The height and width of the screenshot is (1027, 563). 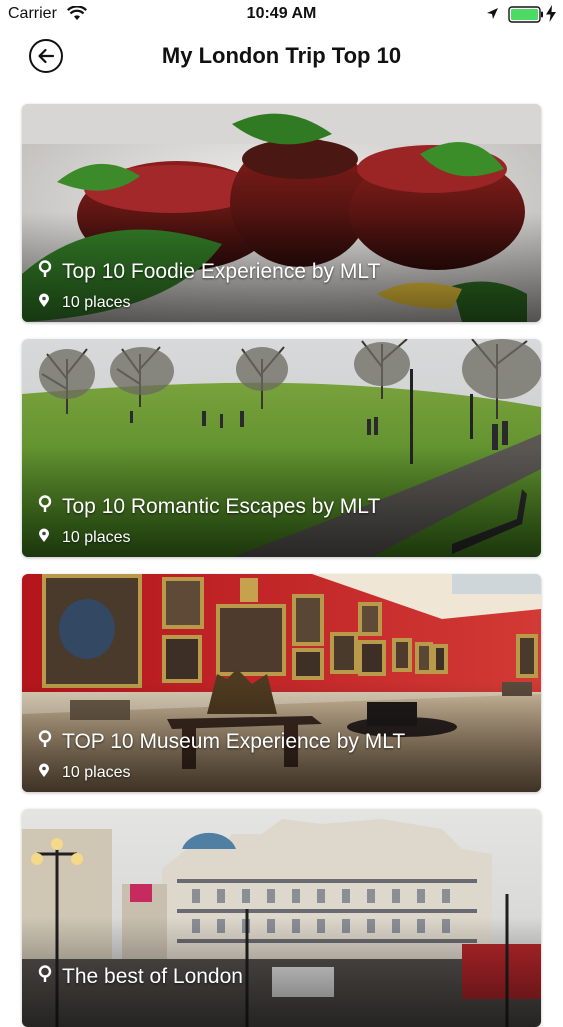 I want to click on status-time: 10:49 AM, so click(x=281, y=13).